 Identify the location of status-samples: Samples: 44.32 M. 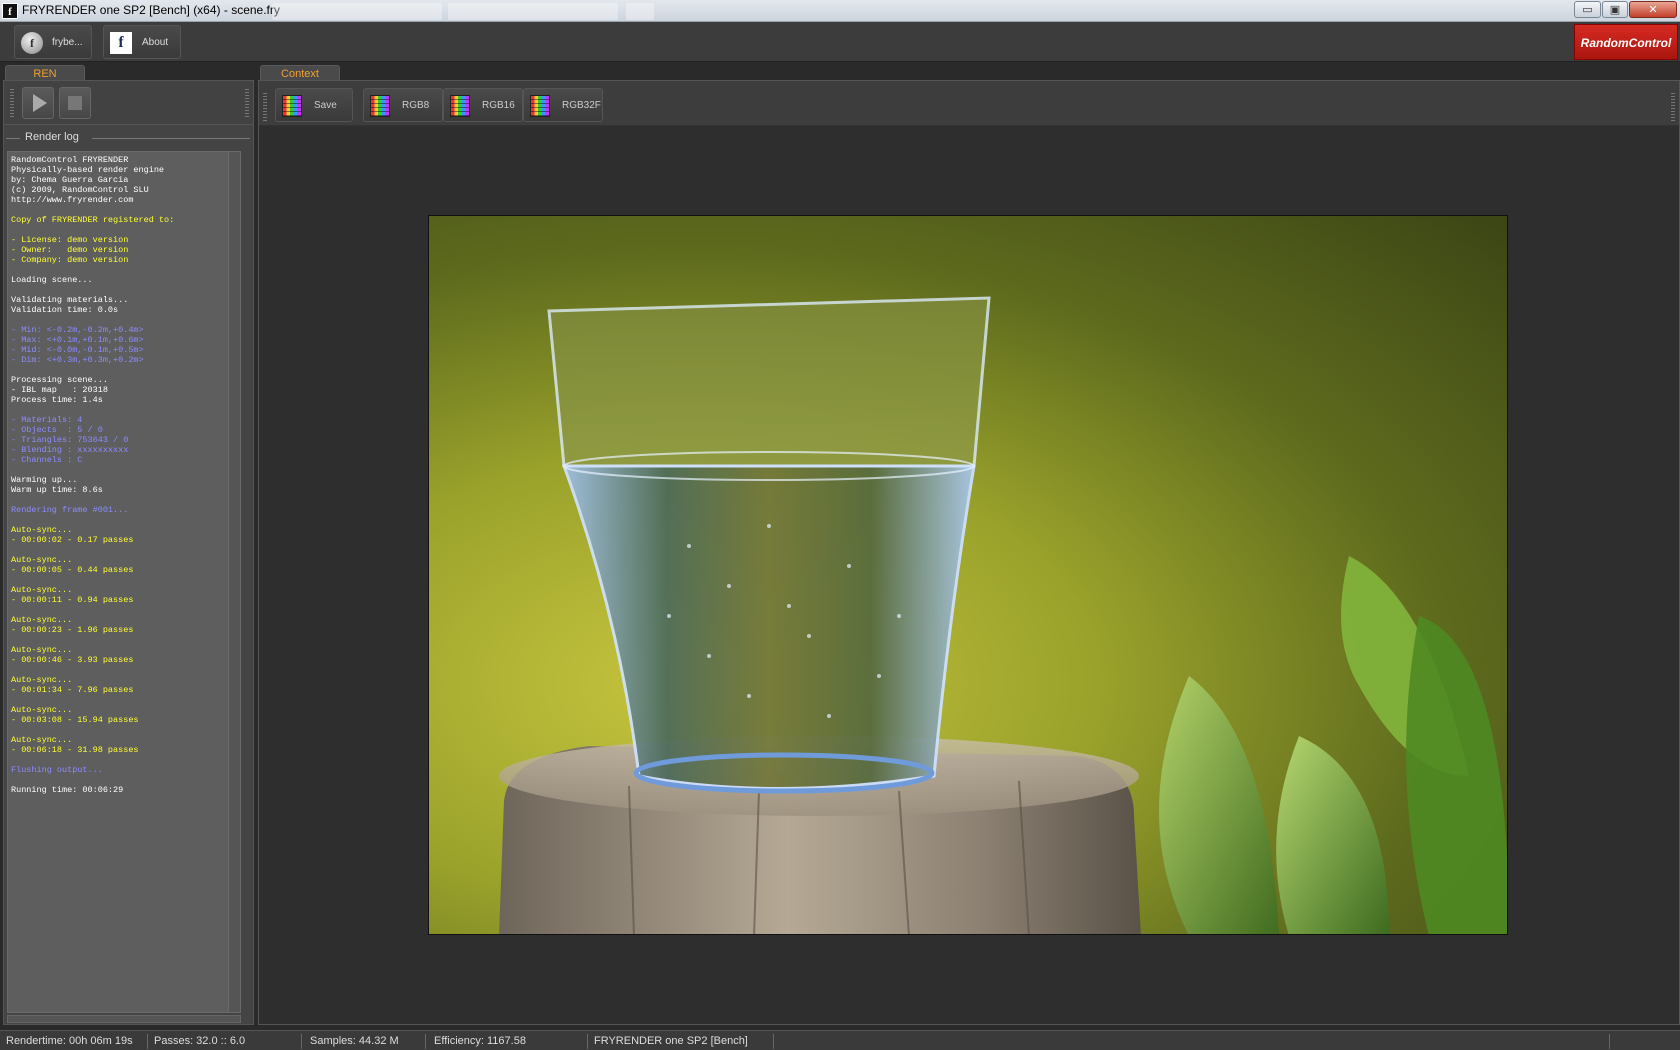
(365, 1041).